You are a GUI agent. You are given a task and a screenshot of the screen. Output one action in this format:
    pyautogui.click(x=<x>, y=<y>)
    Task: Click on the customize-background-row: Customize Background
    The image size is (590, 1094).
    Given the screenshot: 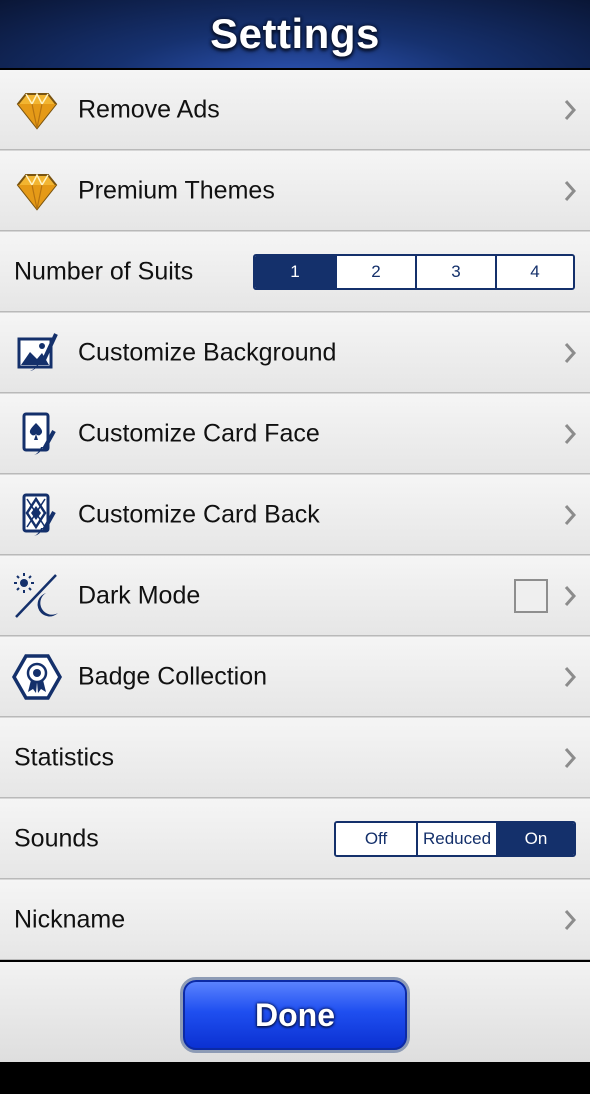 What is the action you would take?
    pyautogui.click(x=295, y=353)
    